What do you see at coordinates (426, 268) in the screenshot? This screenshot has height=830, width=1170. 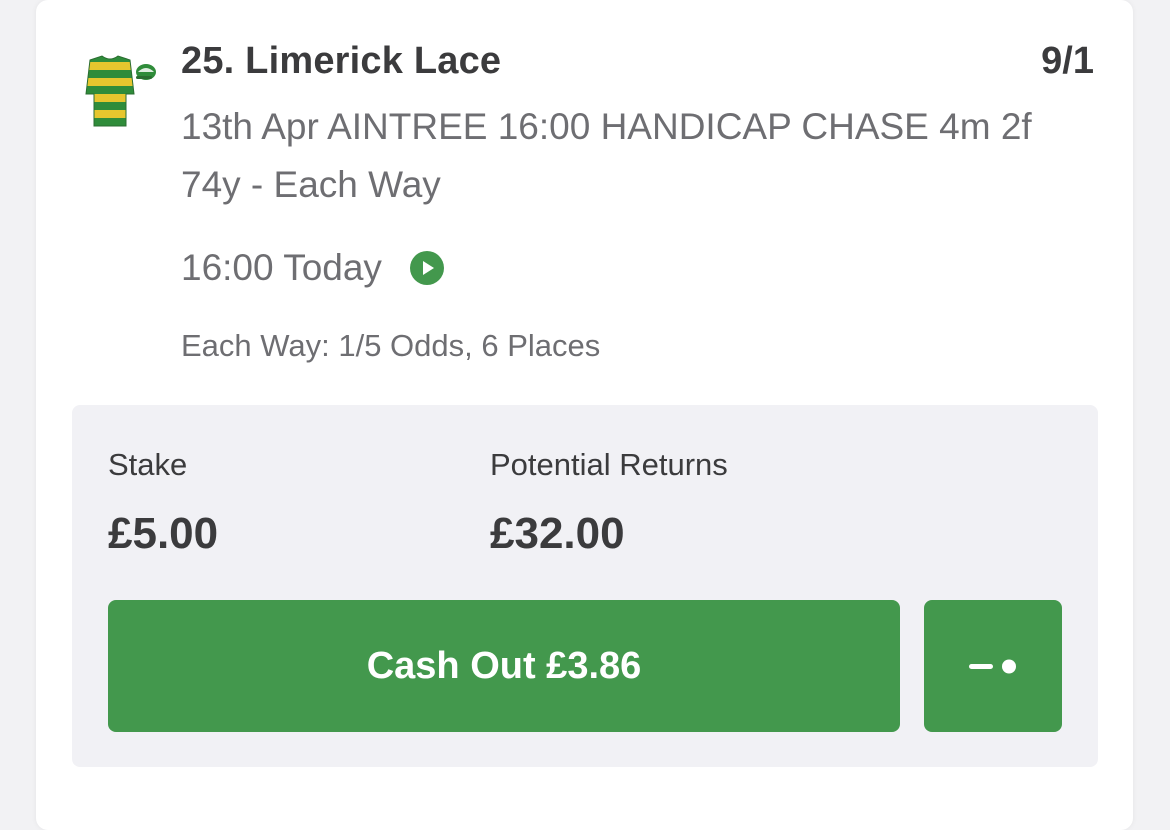 I see `play-icon` at bounding box center [426, 268].